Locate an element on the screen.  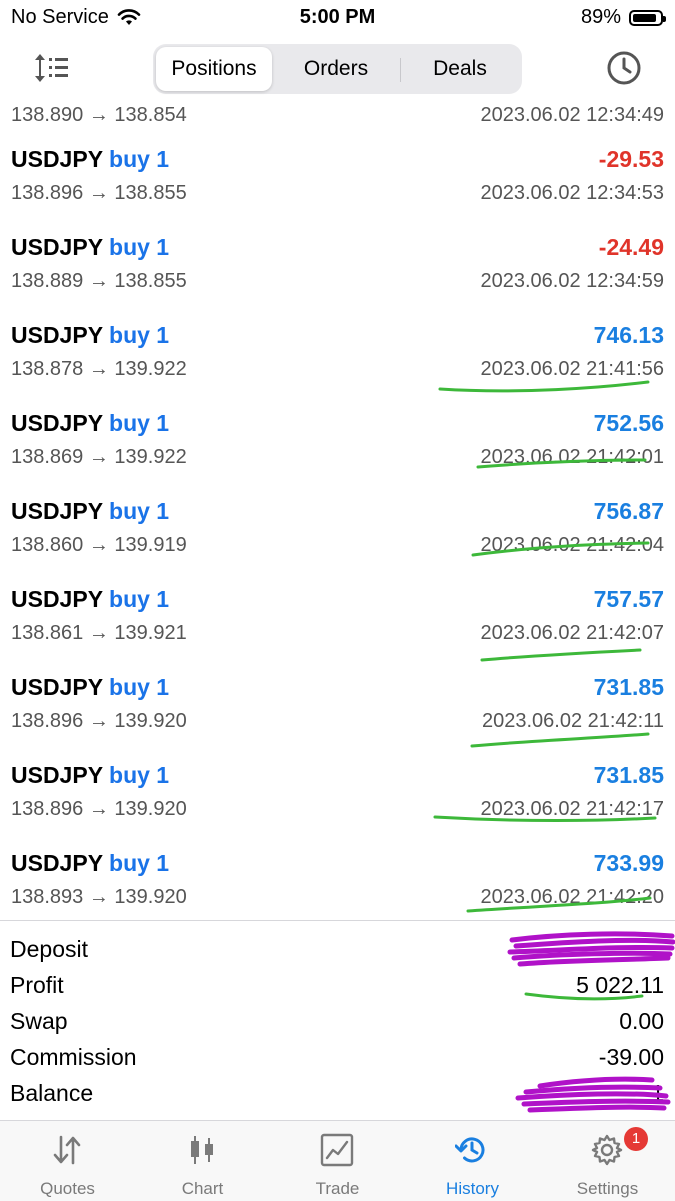
summary-deposit-row: Deposit is located at coordinates (337, 950).